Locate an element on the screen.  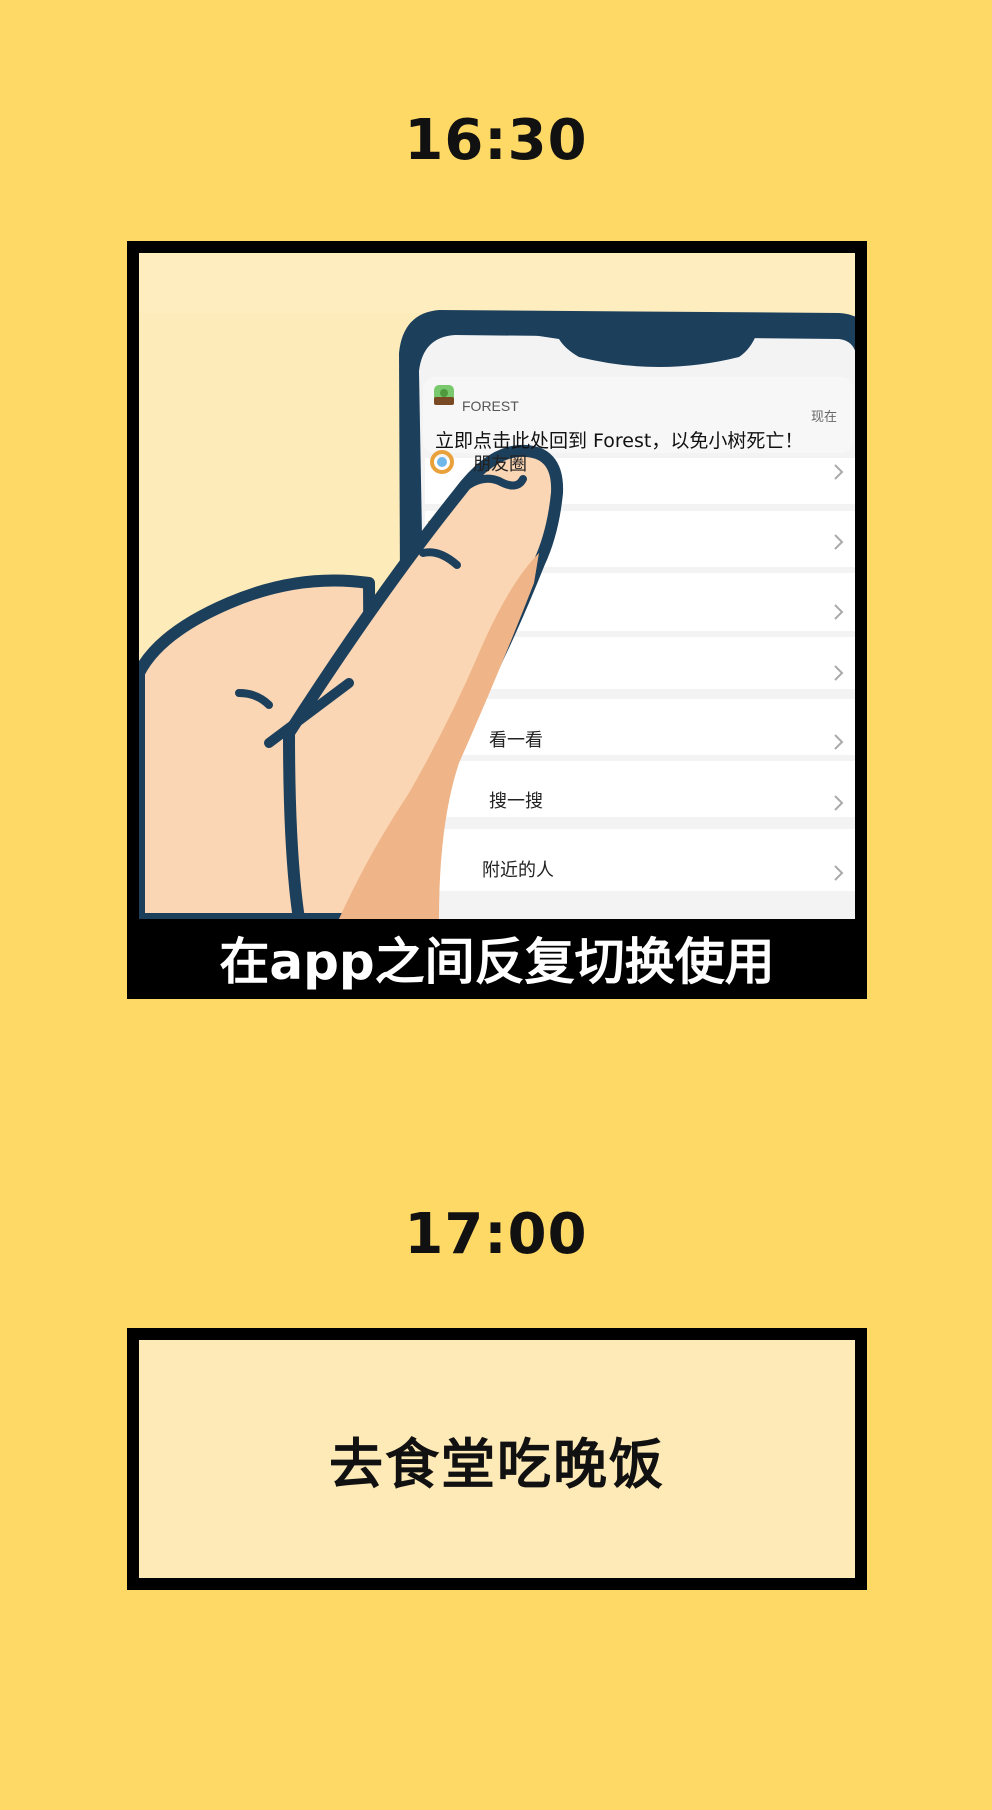
caption-text: 在app之间反复切换使用 is located at coordinates (497, 961).